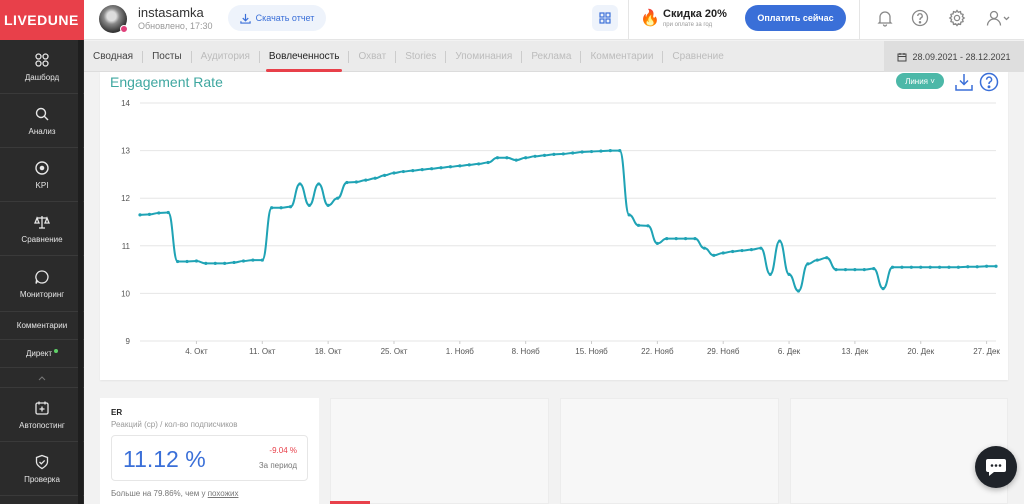  What do you see at coordinates (223, 493) in the screenshot?
I see `similar-accounts-link: похожих` at bounding box center [223, 493].